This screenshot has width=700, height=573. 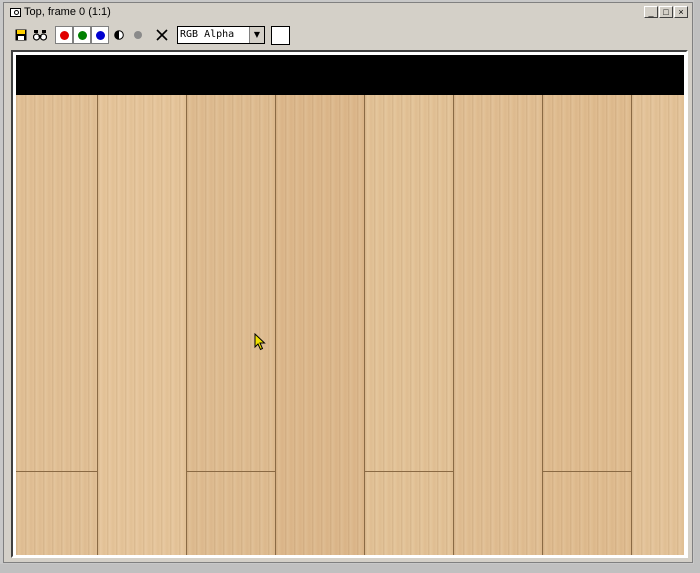 I want to click on half-circle-icon, so click(x=119, y=35).